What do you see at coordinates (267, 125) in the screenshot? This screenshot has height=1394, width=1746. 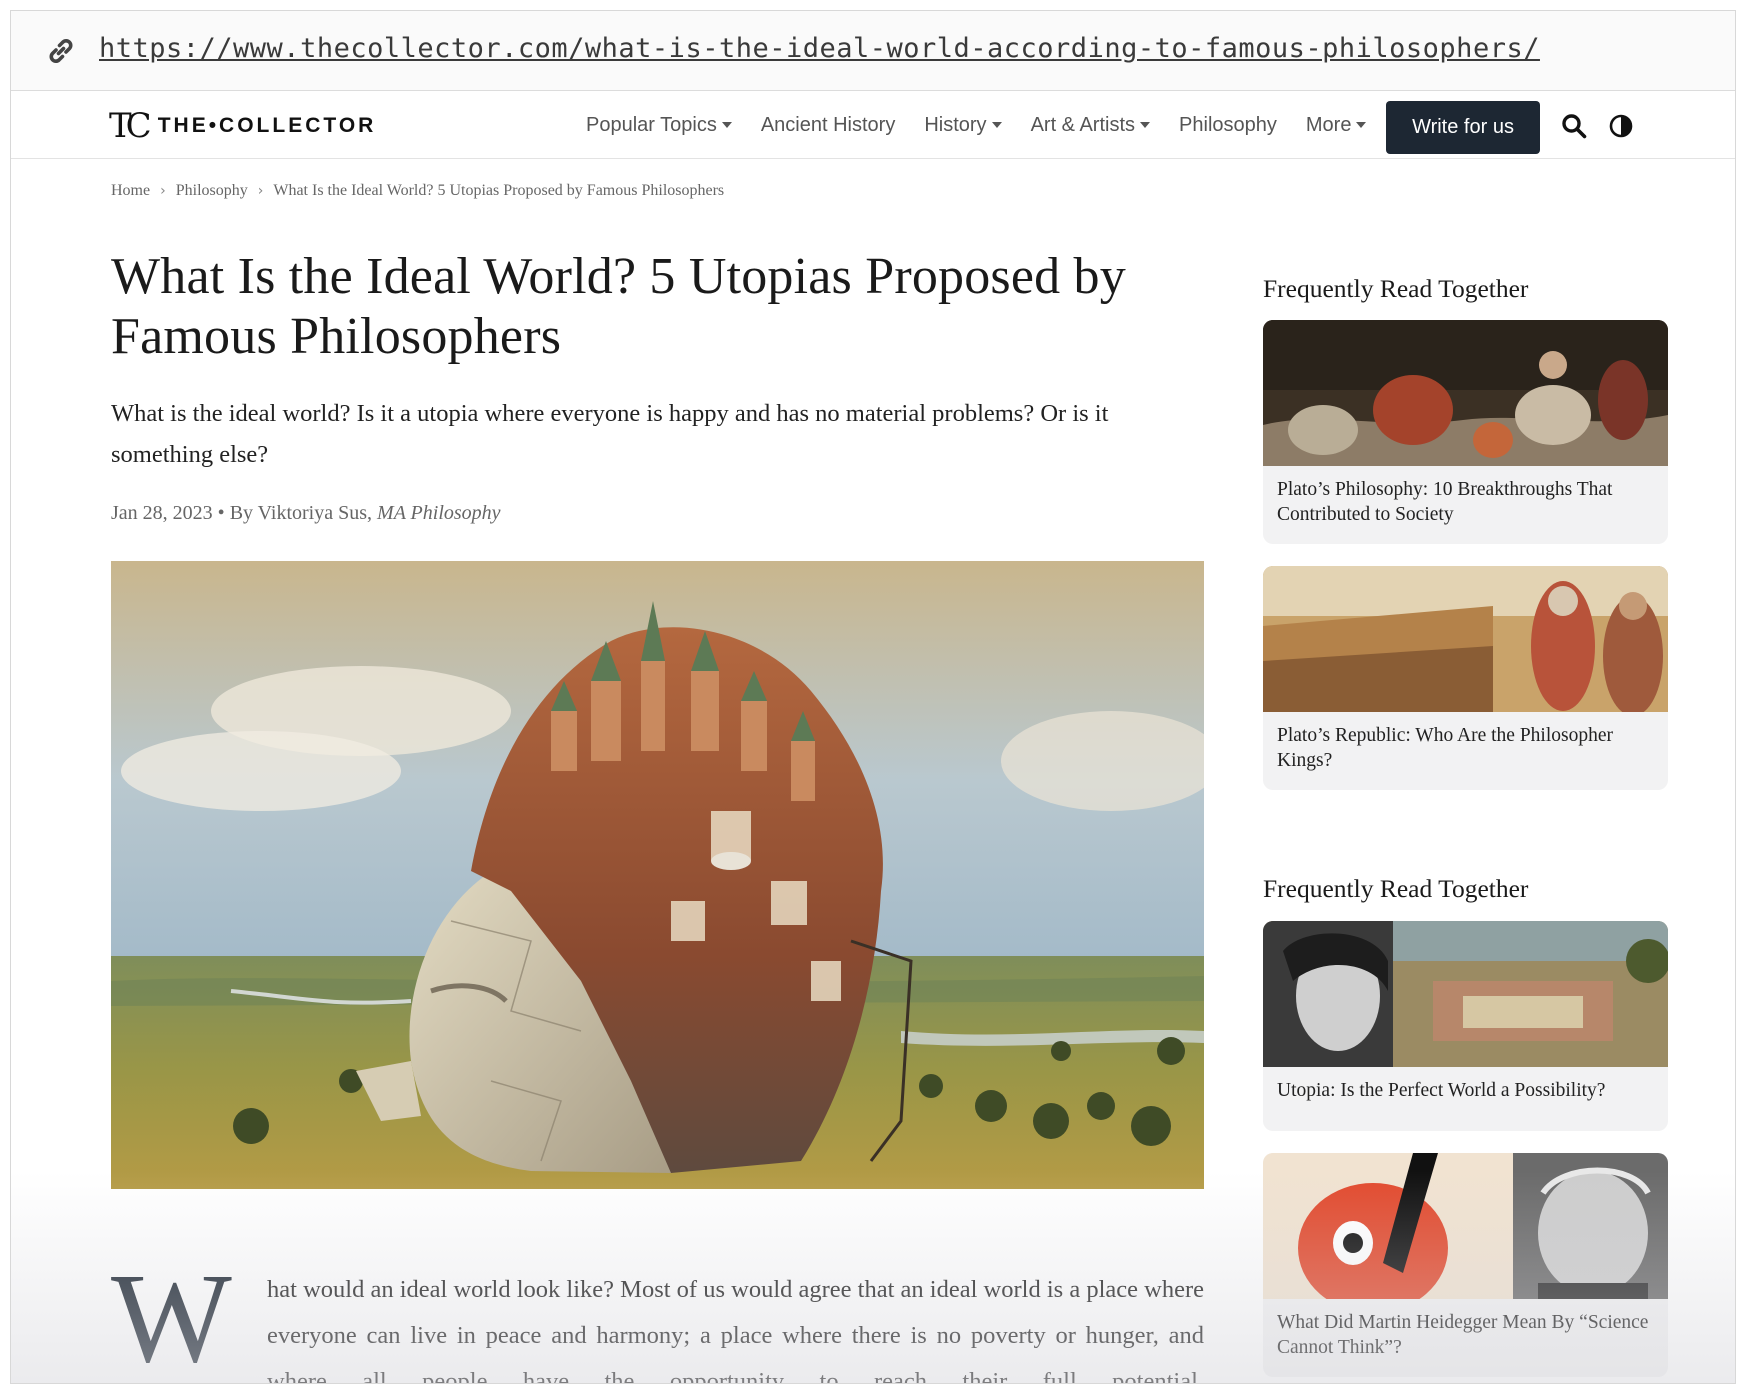 I see `logo-text: THE•COLLECTOR` at bounding box center [267, 125].